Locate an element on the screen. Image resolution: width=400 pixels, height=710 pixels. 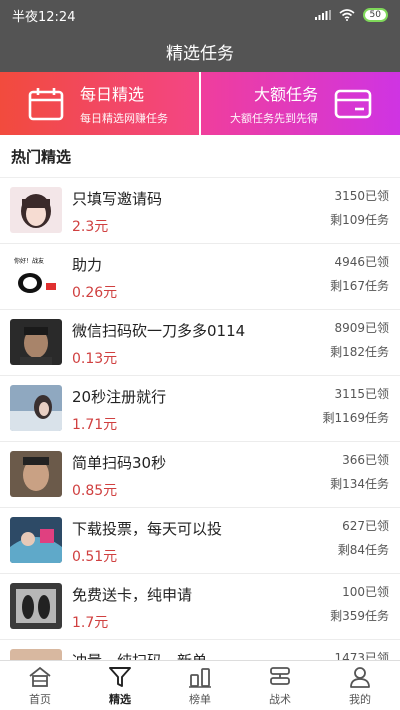
card-icon is located at coordinates (353, 103).